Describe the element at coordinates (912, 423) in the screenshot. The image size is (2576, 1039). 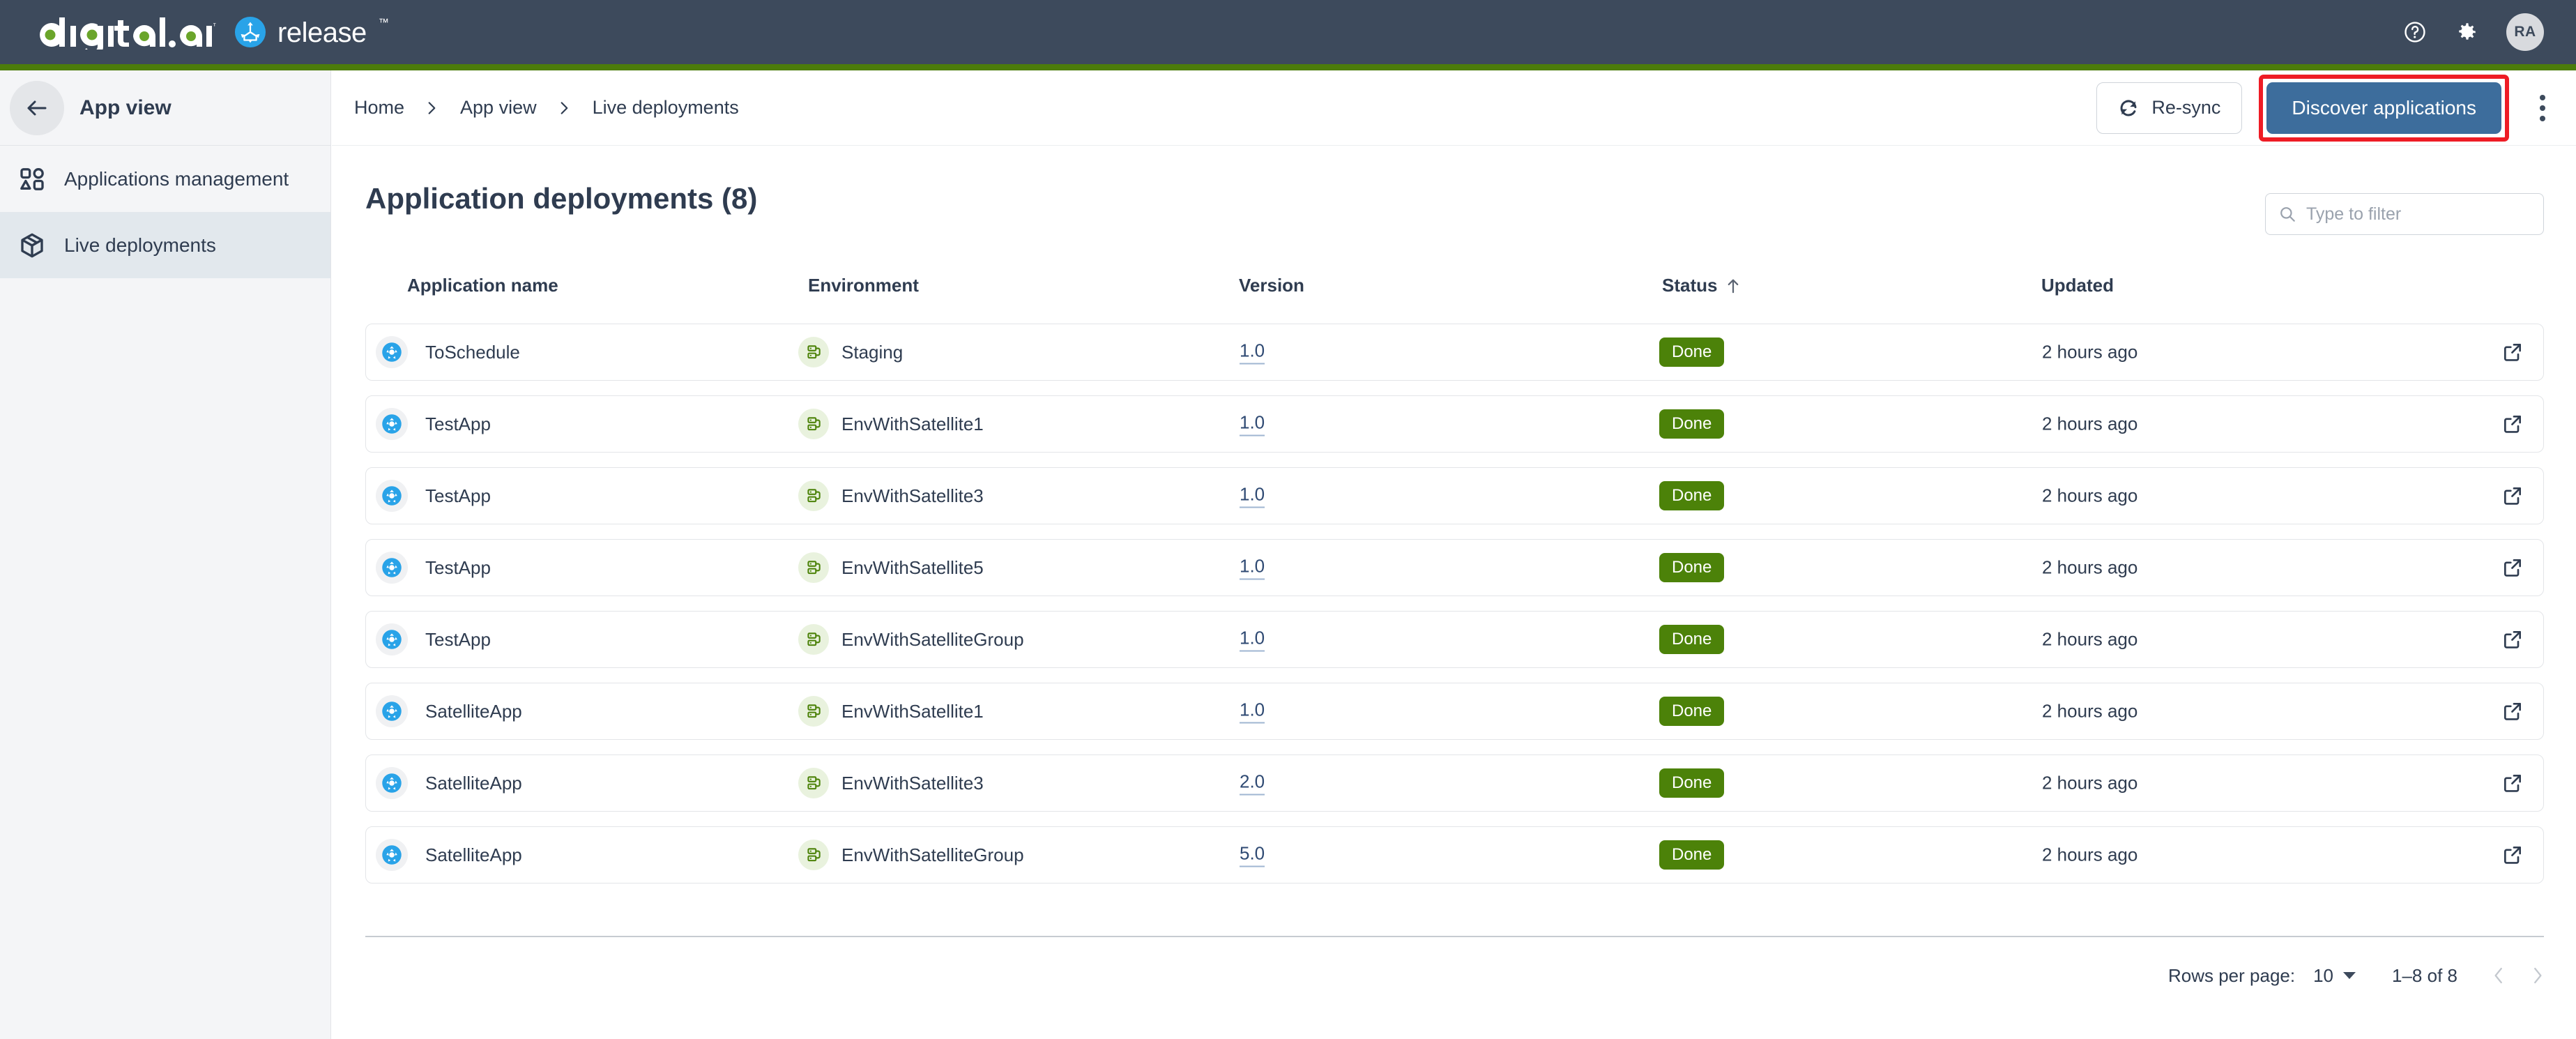
I see `environment-text: EnvWithSatellite1` at that location.